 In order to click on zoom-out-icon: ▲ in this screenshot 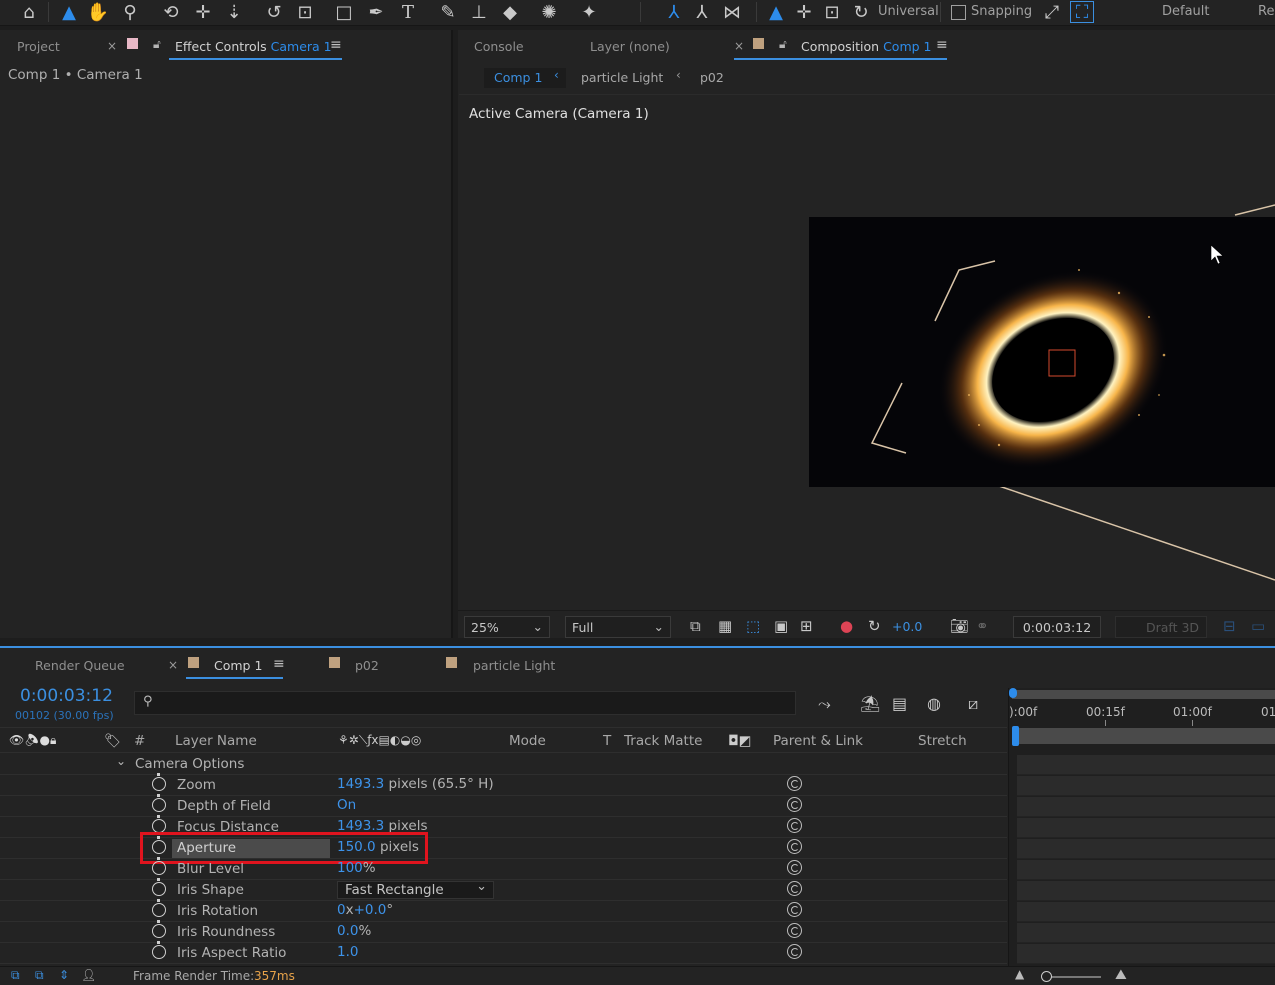, I will do `click(1019, 974)`.